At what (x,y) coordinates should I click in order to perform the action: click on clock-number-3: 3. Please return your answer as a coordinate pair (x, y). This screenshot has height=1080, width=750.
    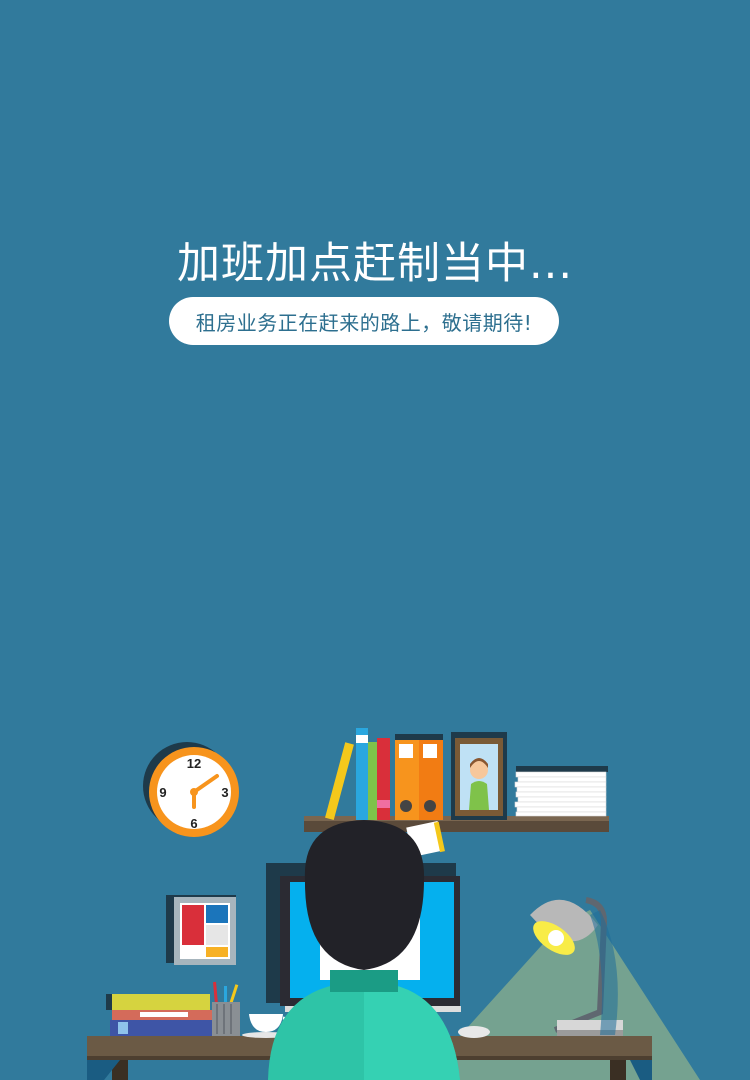
    Looking at the image, I should click on (224, 792).